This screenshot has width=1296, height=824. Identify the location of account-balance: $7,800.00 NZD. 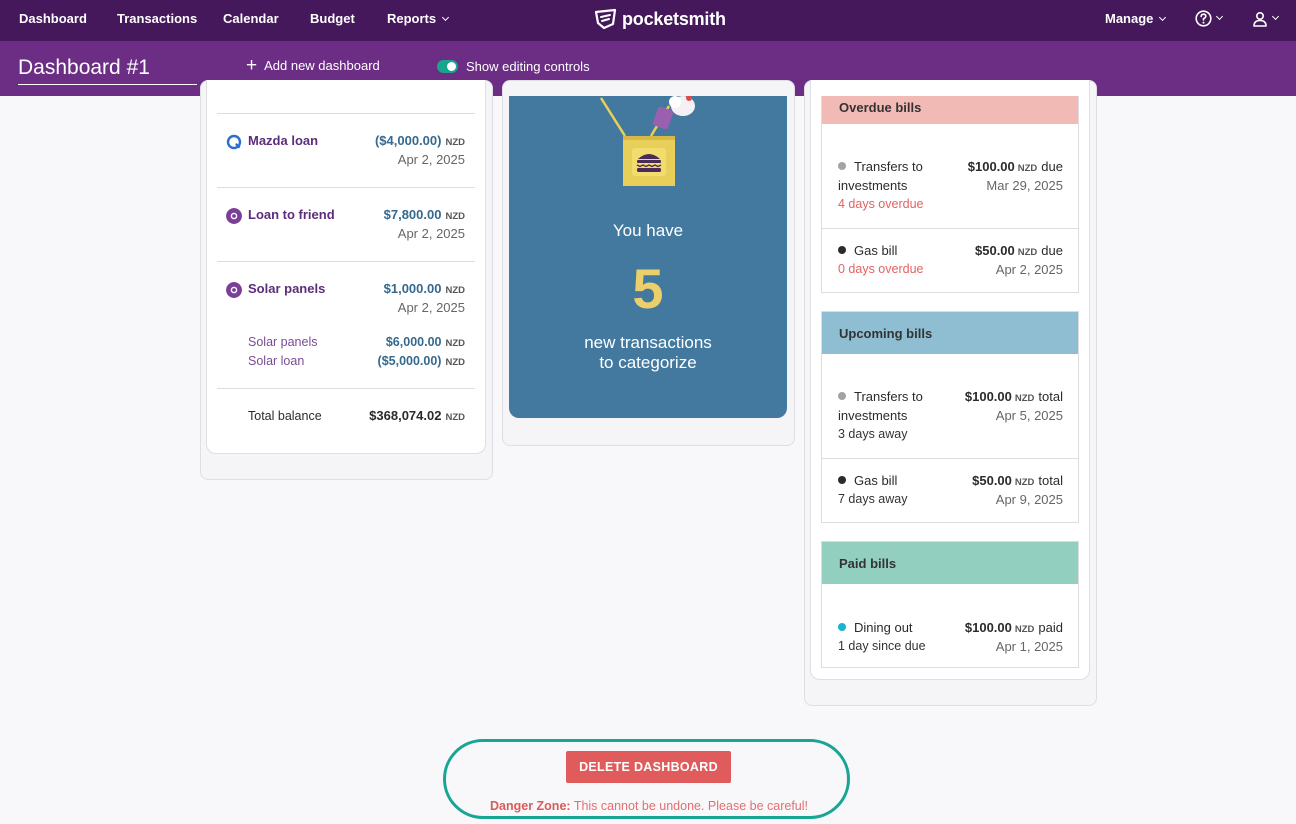
(424, 216).